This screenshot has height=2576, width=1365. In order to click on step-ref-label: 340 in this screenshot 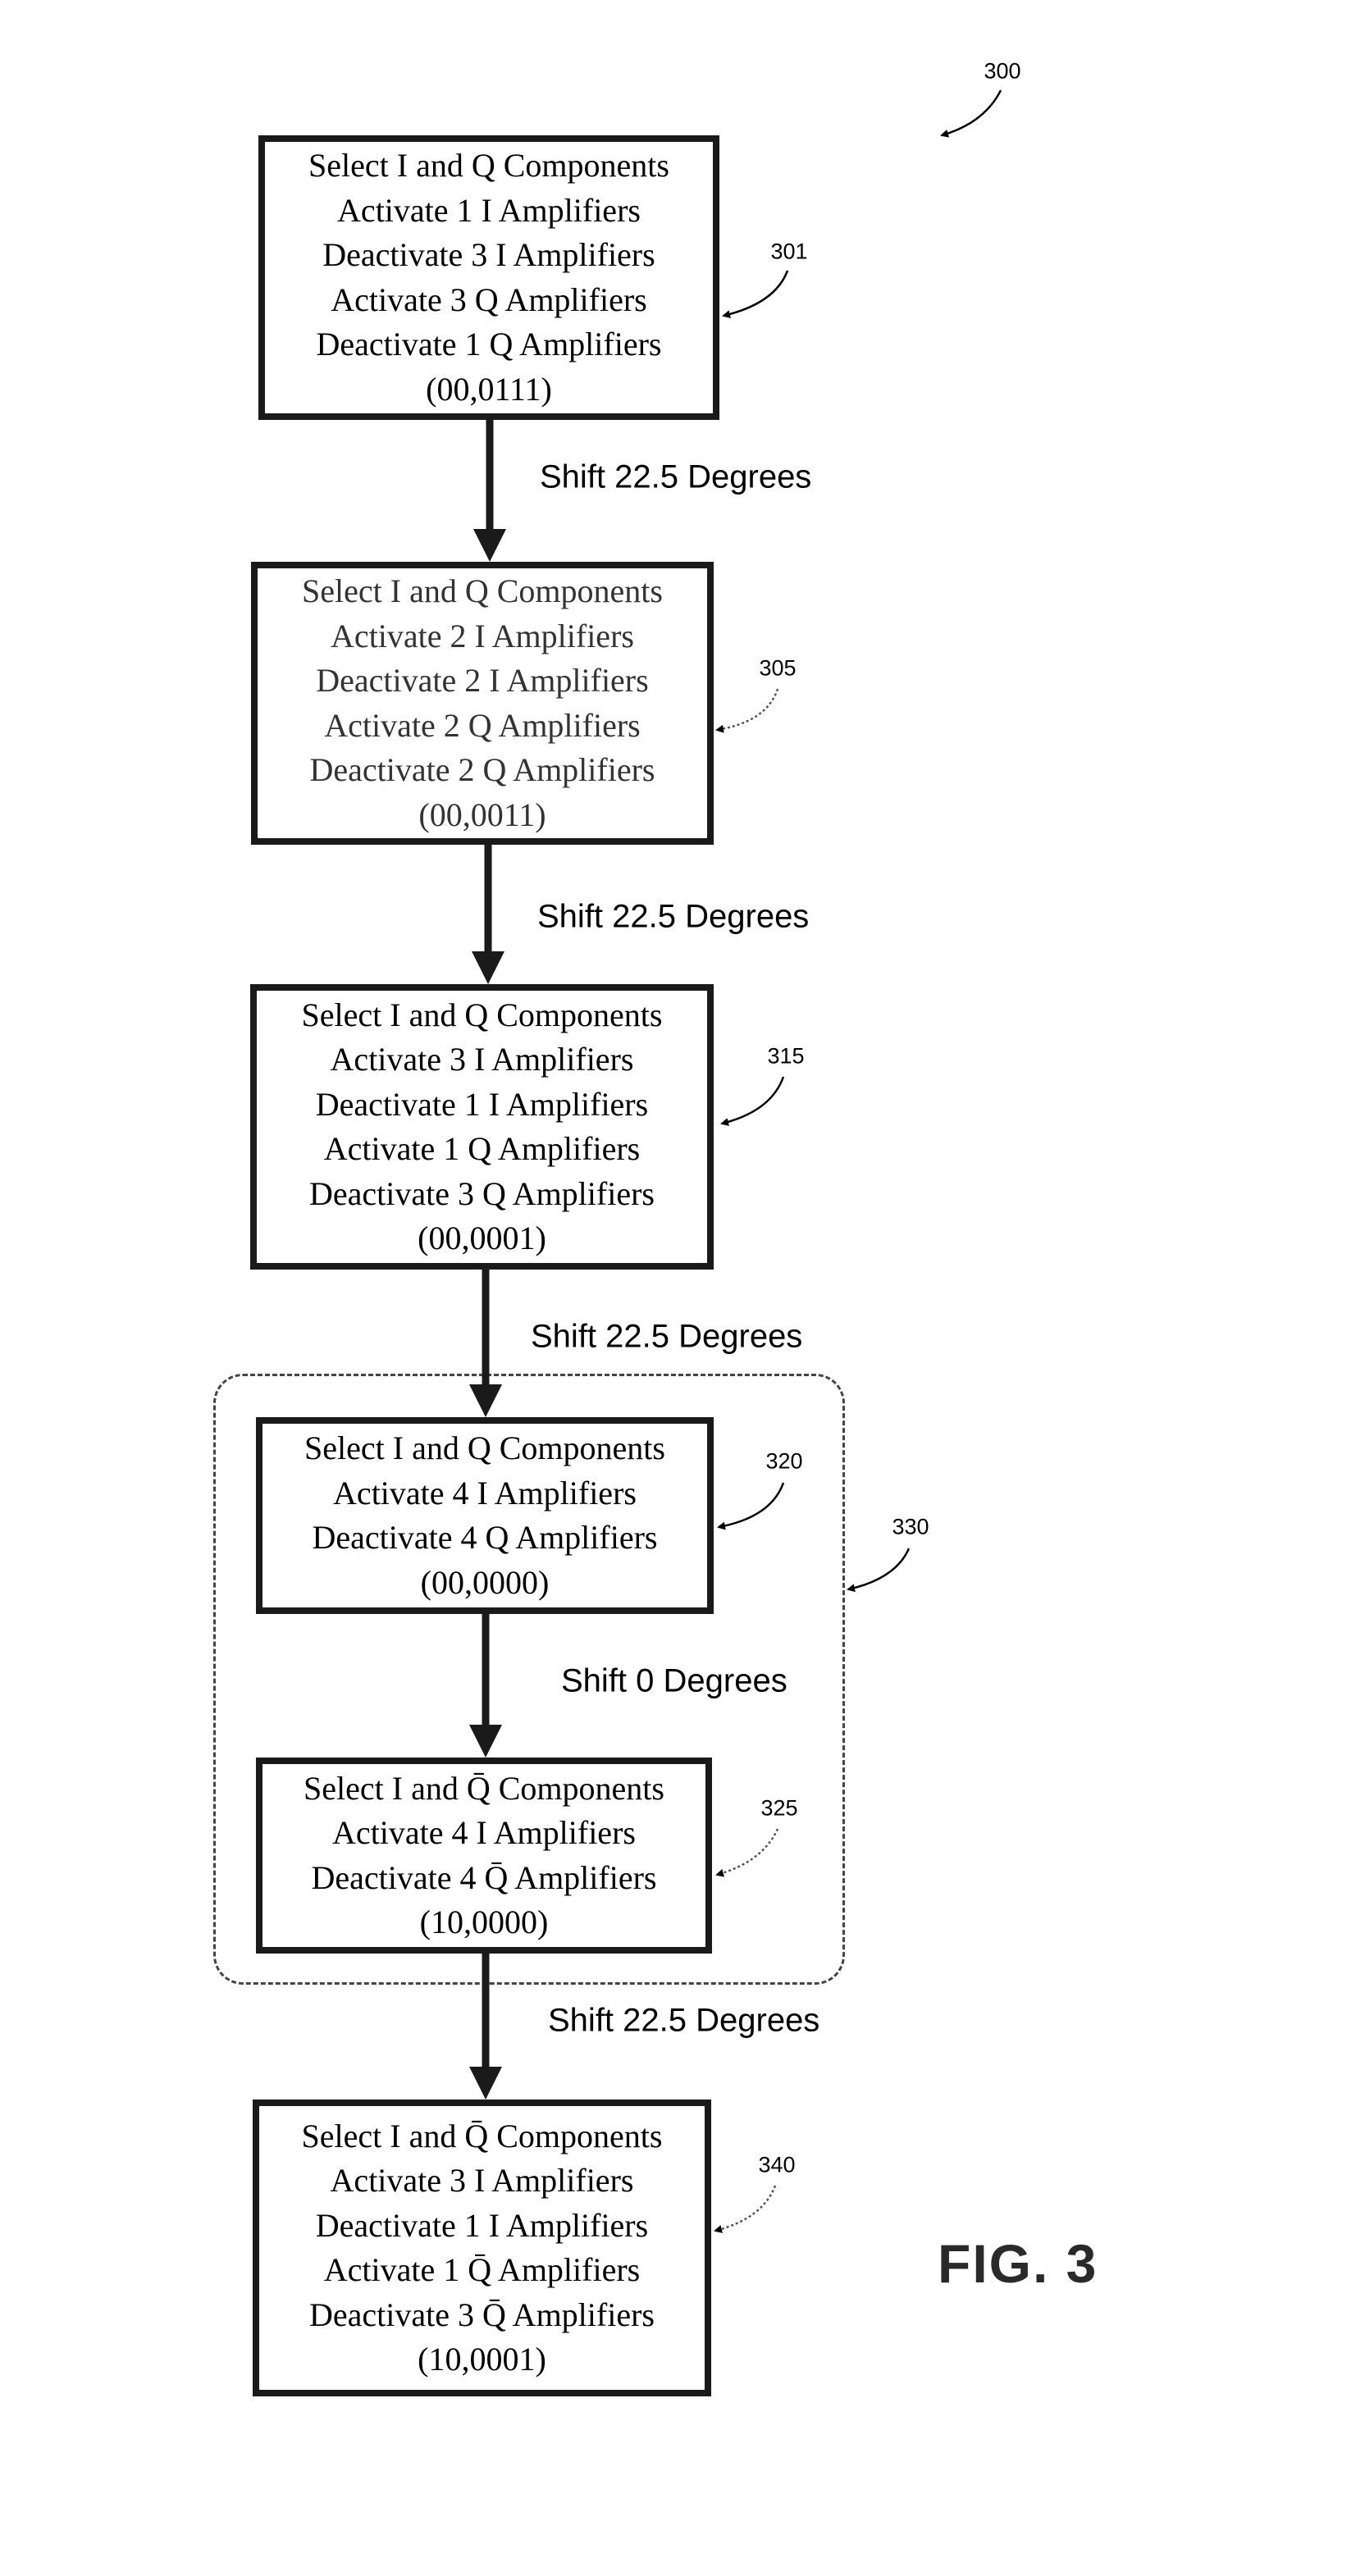, I will do `click(777, 2164)`.